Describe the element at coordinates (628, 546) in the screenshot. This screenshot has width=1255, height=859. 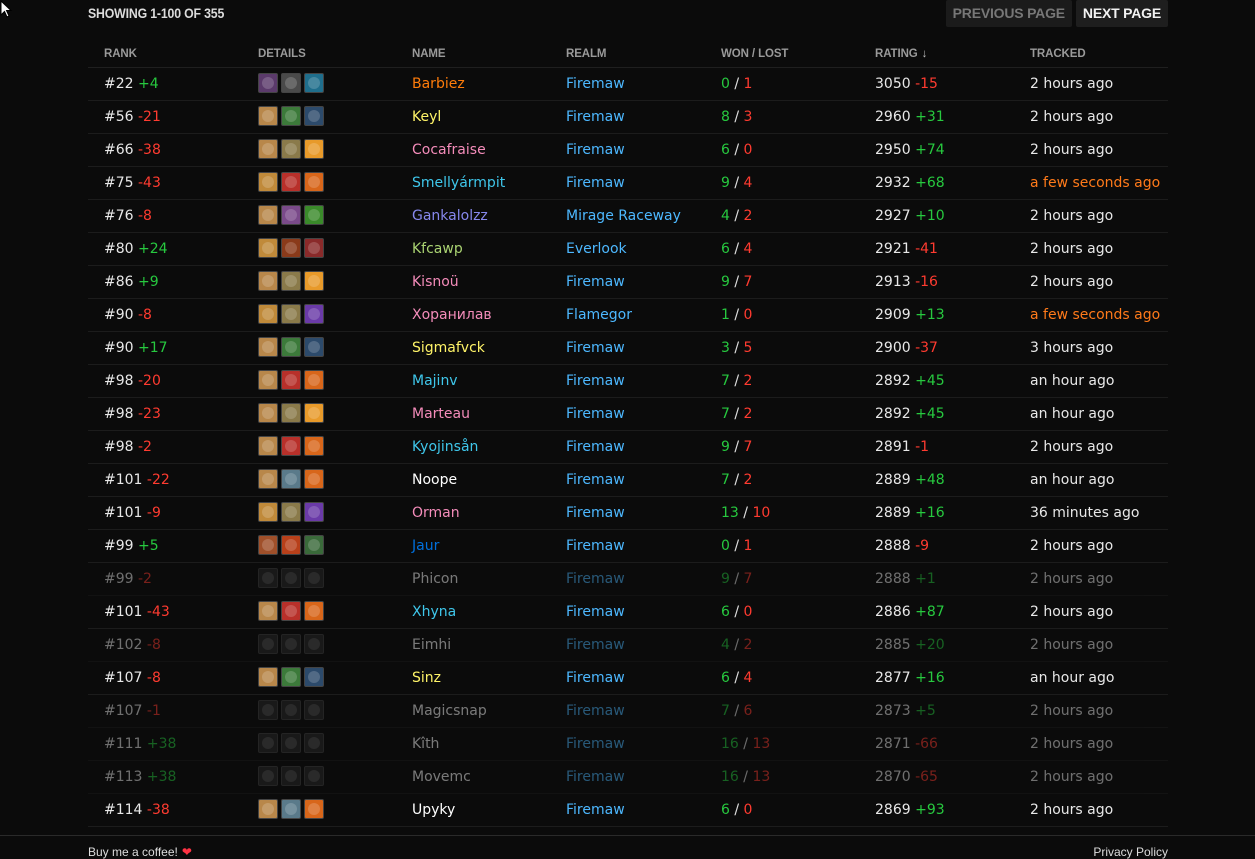
I see `table-row: #99 +5 Jaur Firemaw 0 / 1 2888 -9 2 hours ago` at that location.